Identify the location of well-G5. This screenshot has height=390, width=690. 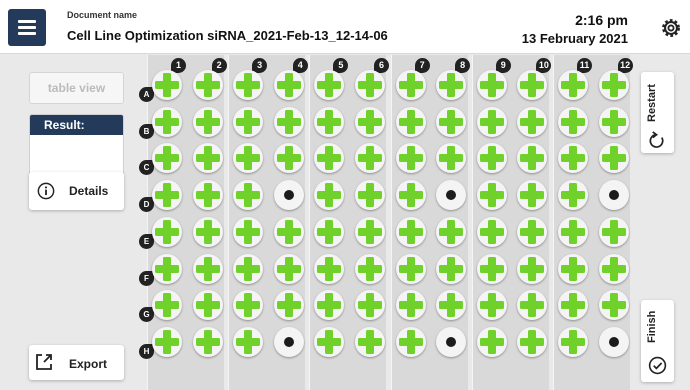
(329, 305).